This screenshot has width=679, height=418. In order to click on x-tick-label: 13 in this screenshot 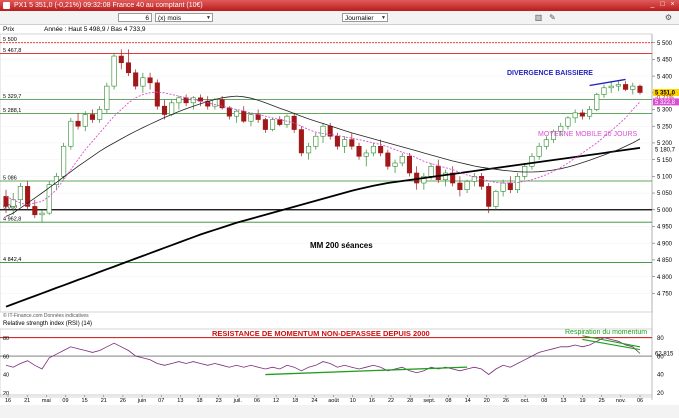, I will do `click(180, 401)`.